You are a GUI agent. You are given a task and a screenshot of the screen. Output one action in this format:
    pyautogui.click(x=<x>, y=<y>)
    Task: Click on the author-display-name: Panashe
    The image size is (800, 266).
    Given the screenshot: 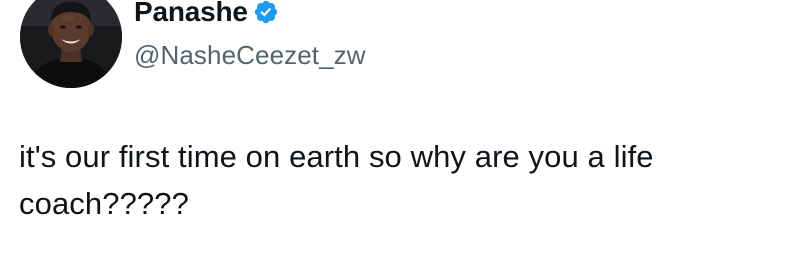 What is the action you would take?
    pyautogui.click(x=191, y=14)
    